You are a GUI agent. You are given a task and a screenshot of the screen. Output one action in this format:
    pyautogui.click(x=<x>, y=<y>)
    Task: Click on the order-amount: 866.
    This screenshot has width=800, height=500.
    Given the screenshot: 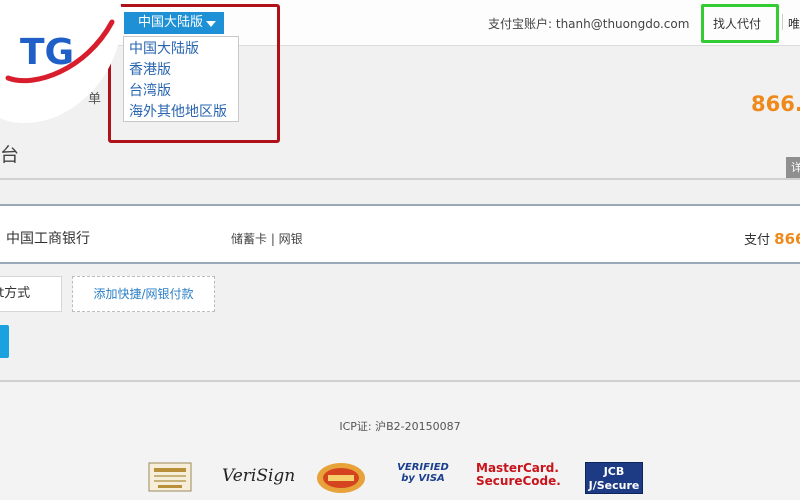 What is the action you would take?
    pyautogui.click(x=775, y=104)
    